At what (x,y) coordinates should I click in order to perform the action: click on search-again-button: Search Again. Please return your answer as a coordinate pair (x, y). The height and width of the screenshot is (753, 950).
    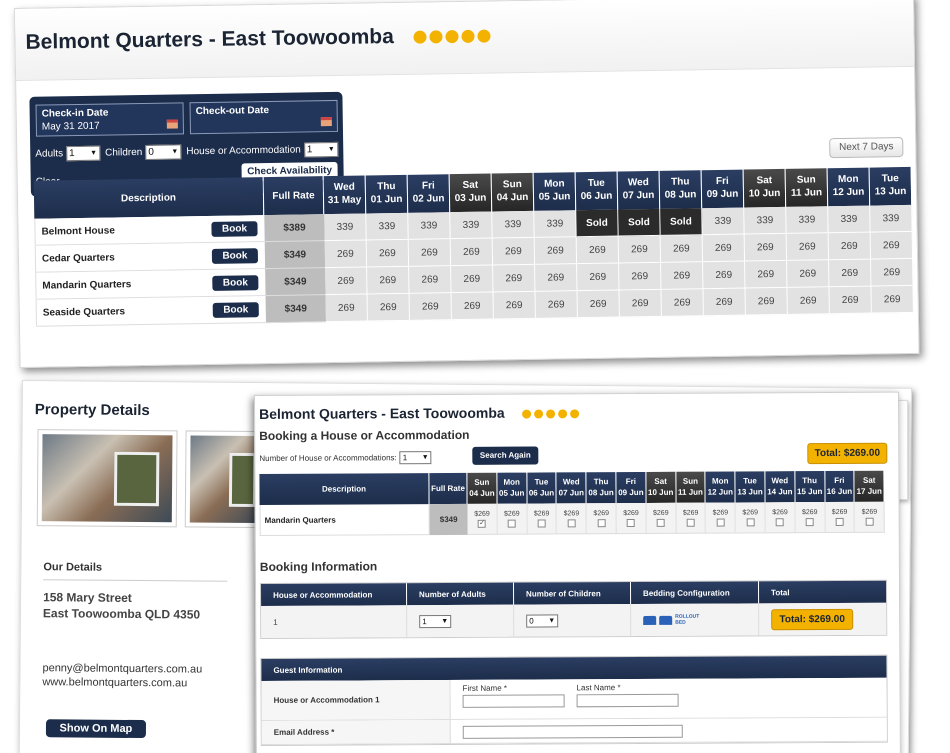
    Looking at the image, I should click on (505, 455).